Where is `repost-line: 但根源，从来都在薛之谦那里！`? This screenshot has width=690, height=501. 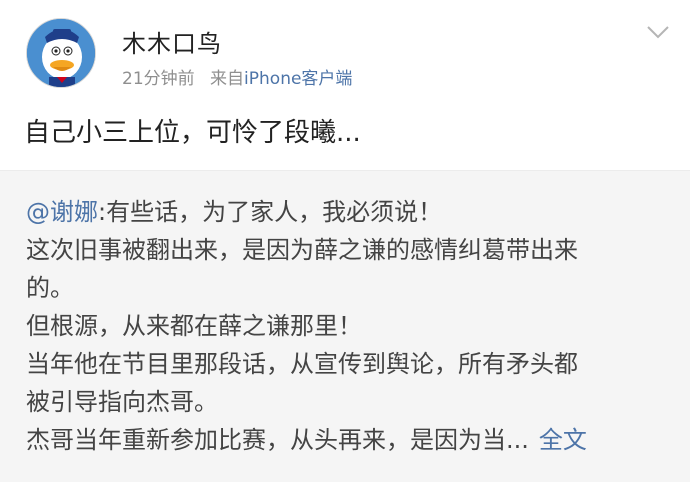 repost-line: 但根源，从来都在薛之谦那里！ is located at coordinates (194, 326).